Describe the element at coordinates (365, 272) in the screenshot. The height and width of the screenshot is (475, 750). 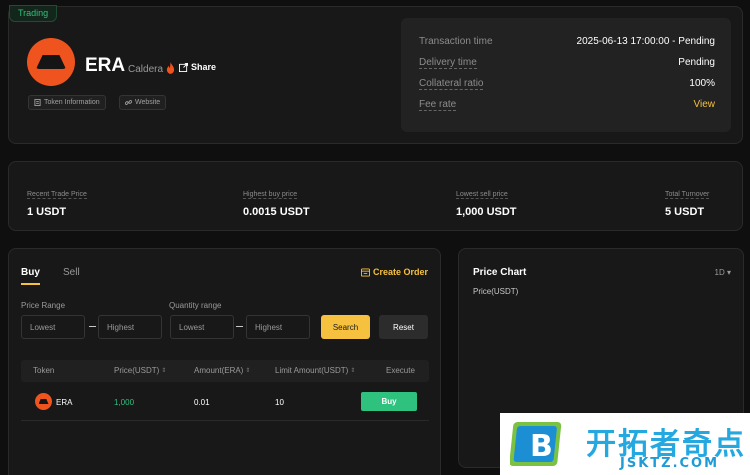
I see `create-order-icon` at that location.